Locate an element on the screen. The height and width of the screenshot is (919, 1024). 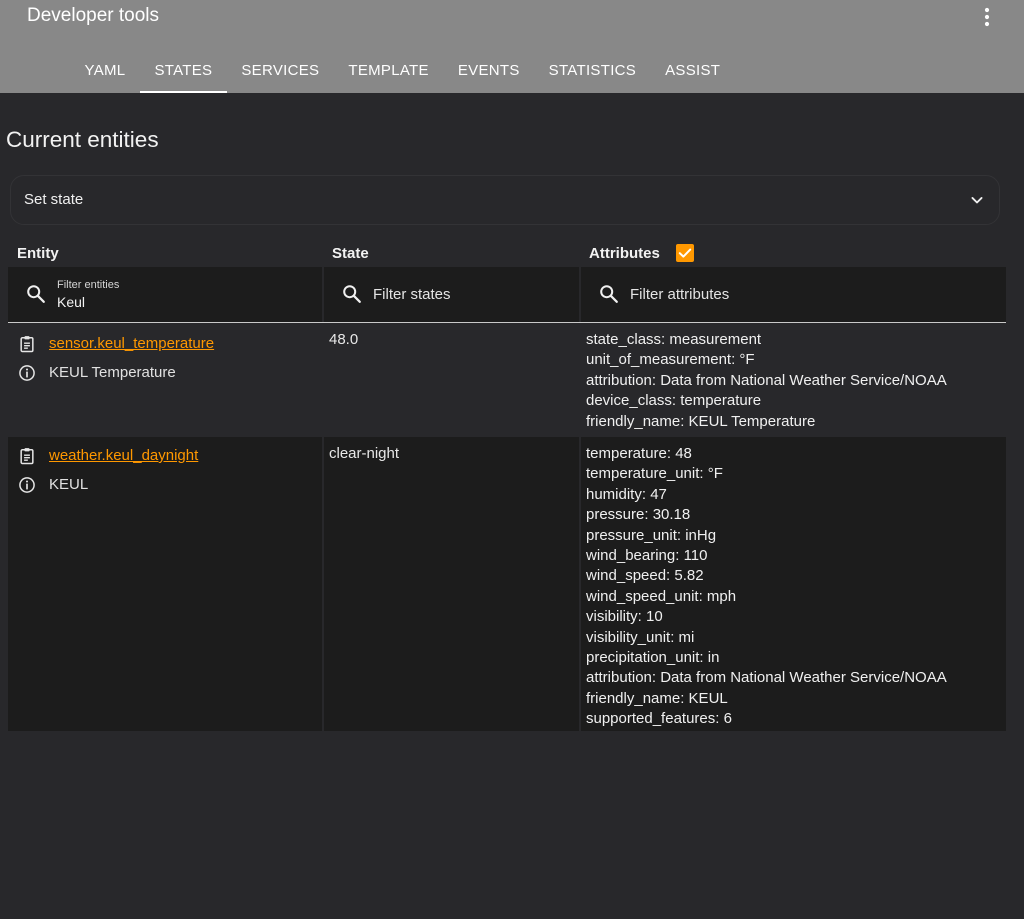
attribute-line: precipitation_unit: in is located at coordinates (653, 658).